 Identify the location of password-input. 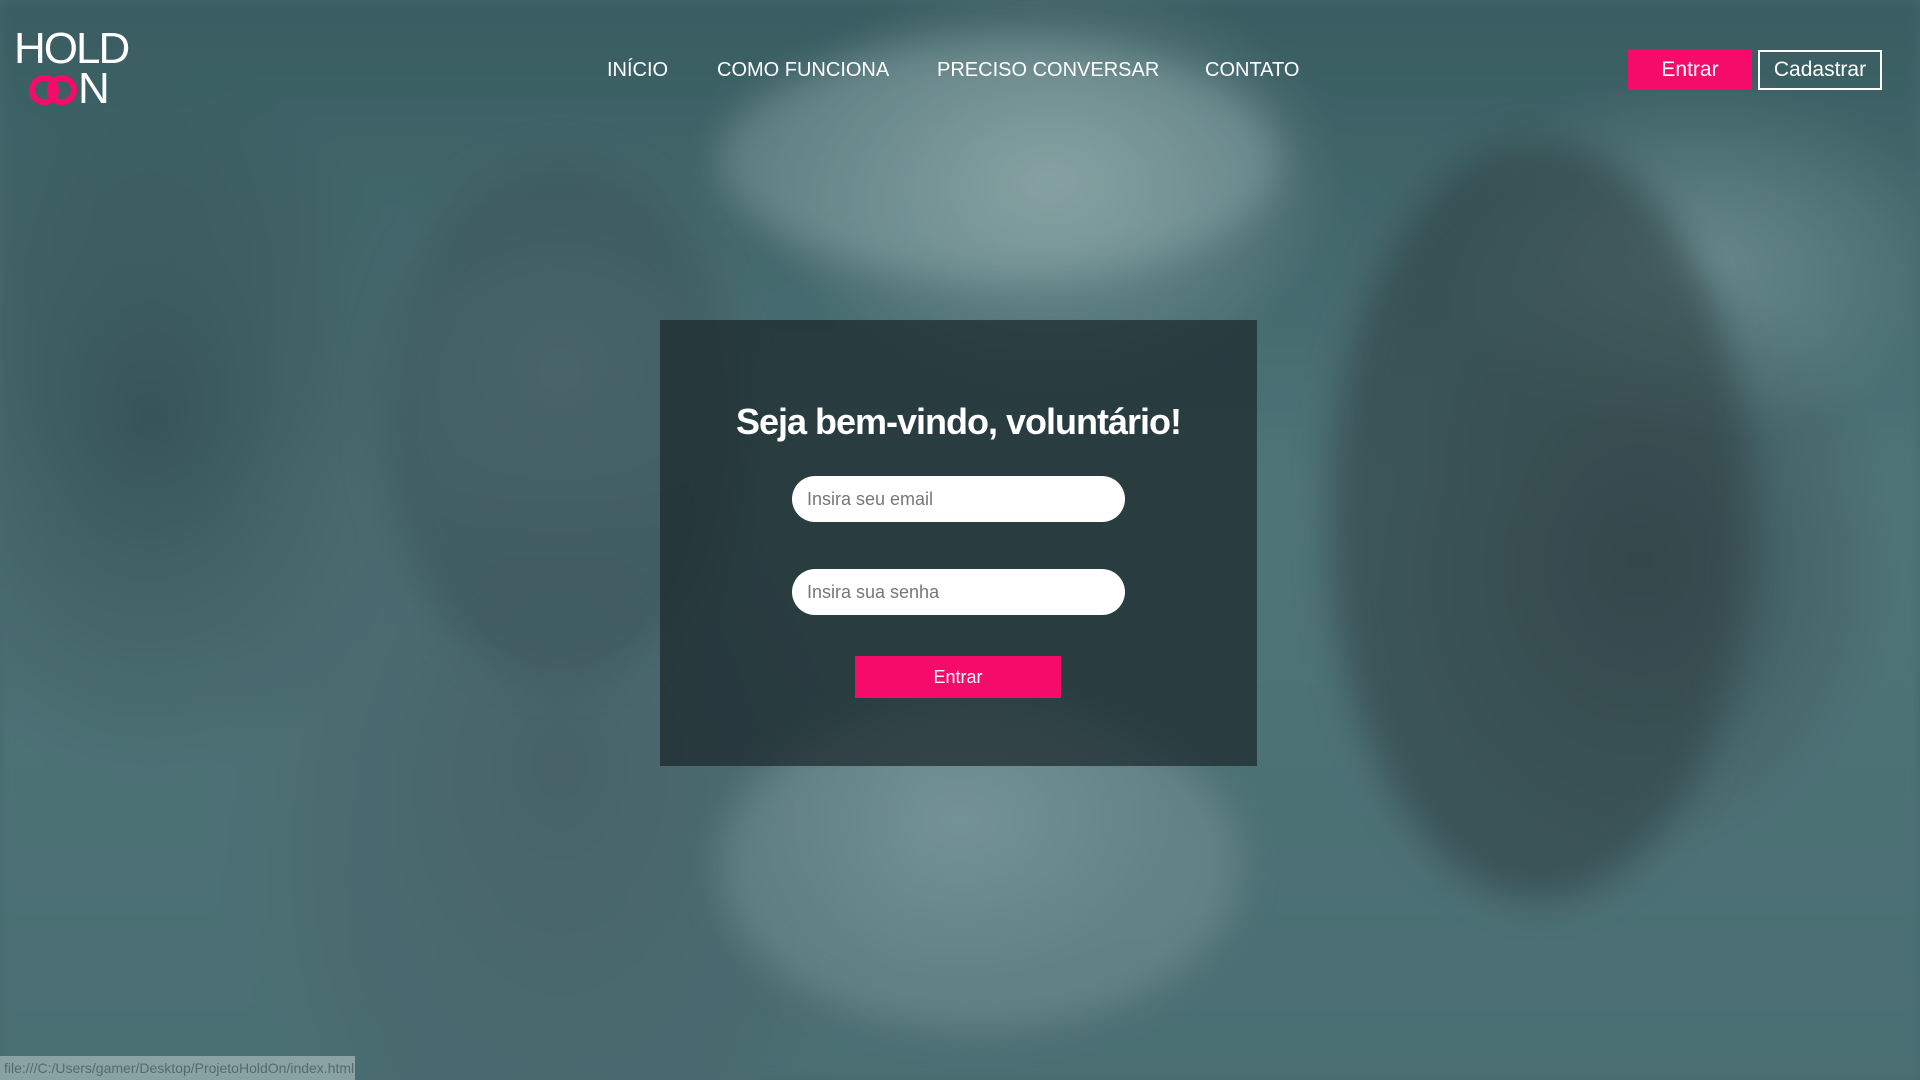
(958, 592).